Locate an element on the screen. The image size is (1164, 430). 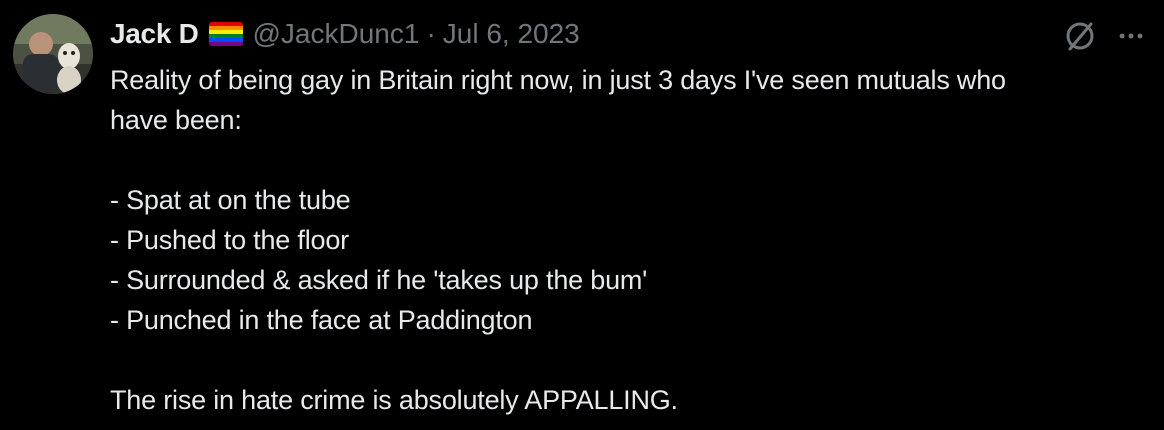
tweet-text-line: have been: is located at coordinates (176, 120).